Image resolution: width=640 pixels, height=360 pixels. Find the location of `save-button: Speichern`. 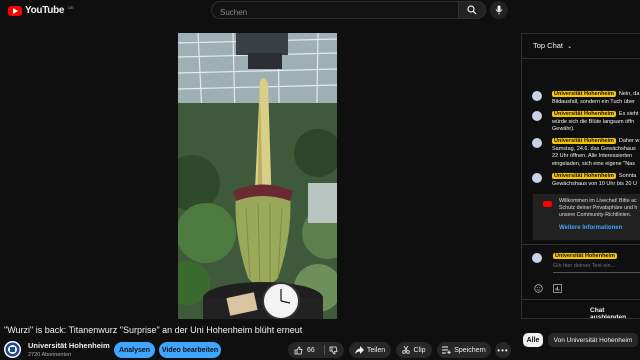

save-button: Speichern is located at coordinates (464, 350).